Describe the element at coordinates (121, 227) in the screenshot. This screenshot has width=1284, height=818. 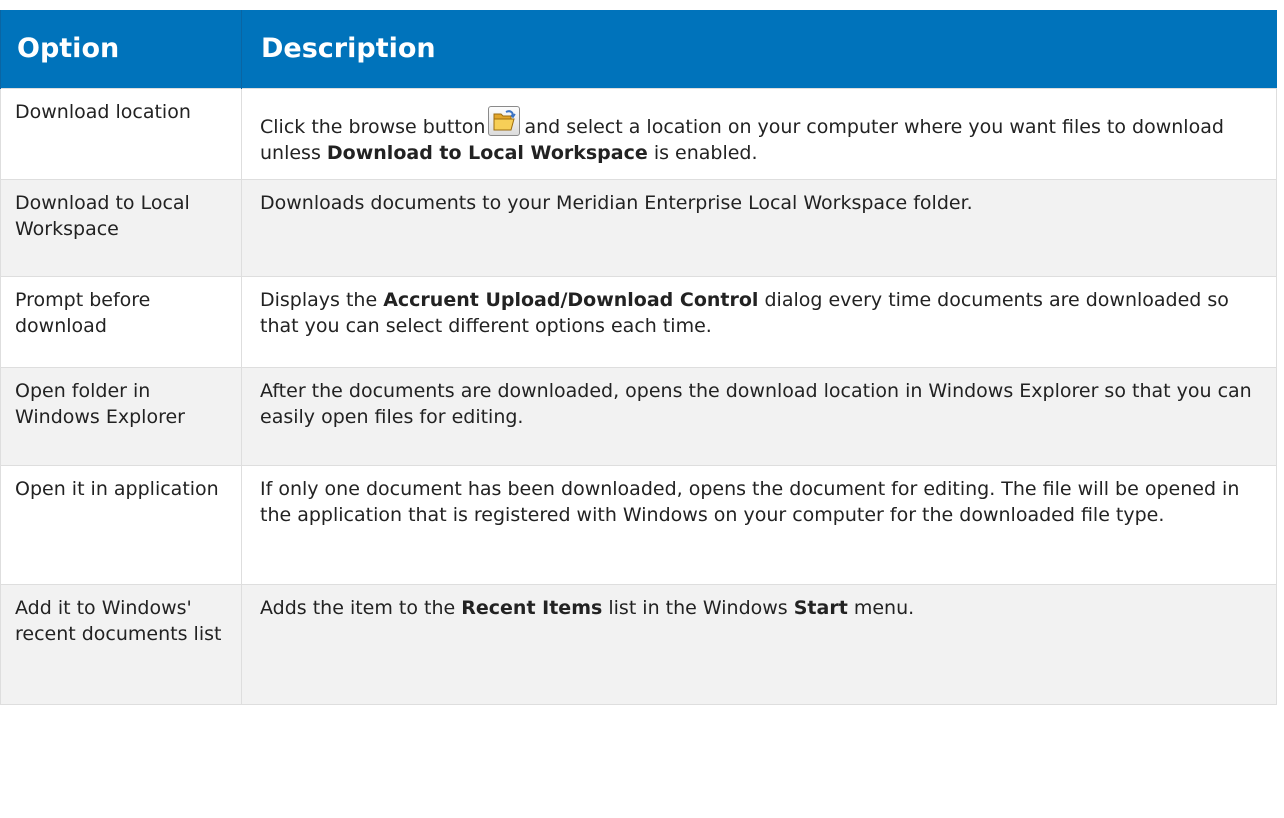
I see `option-cell: Download to Local Workspace` at that location.